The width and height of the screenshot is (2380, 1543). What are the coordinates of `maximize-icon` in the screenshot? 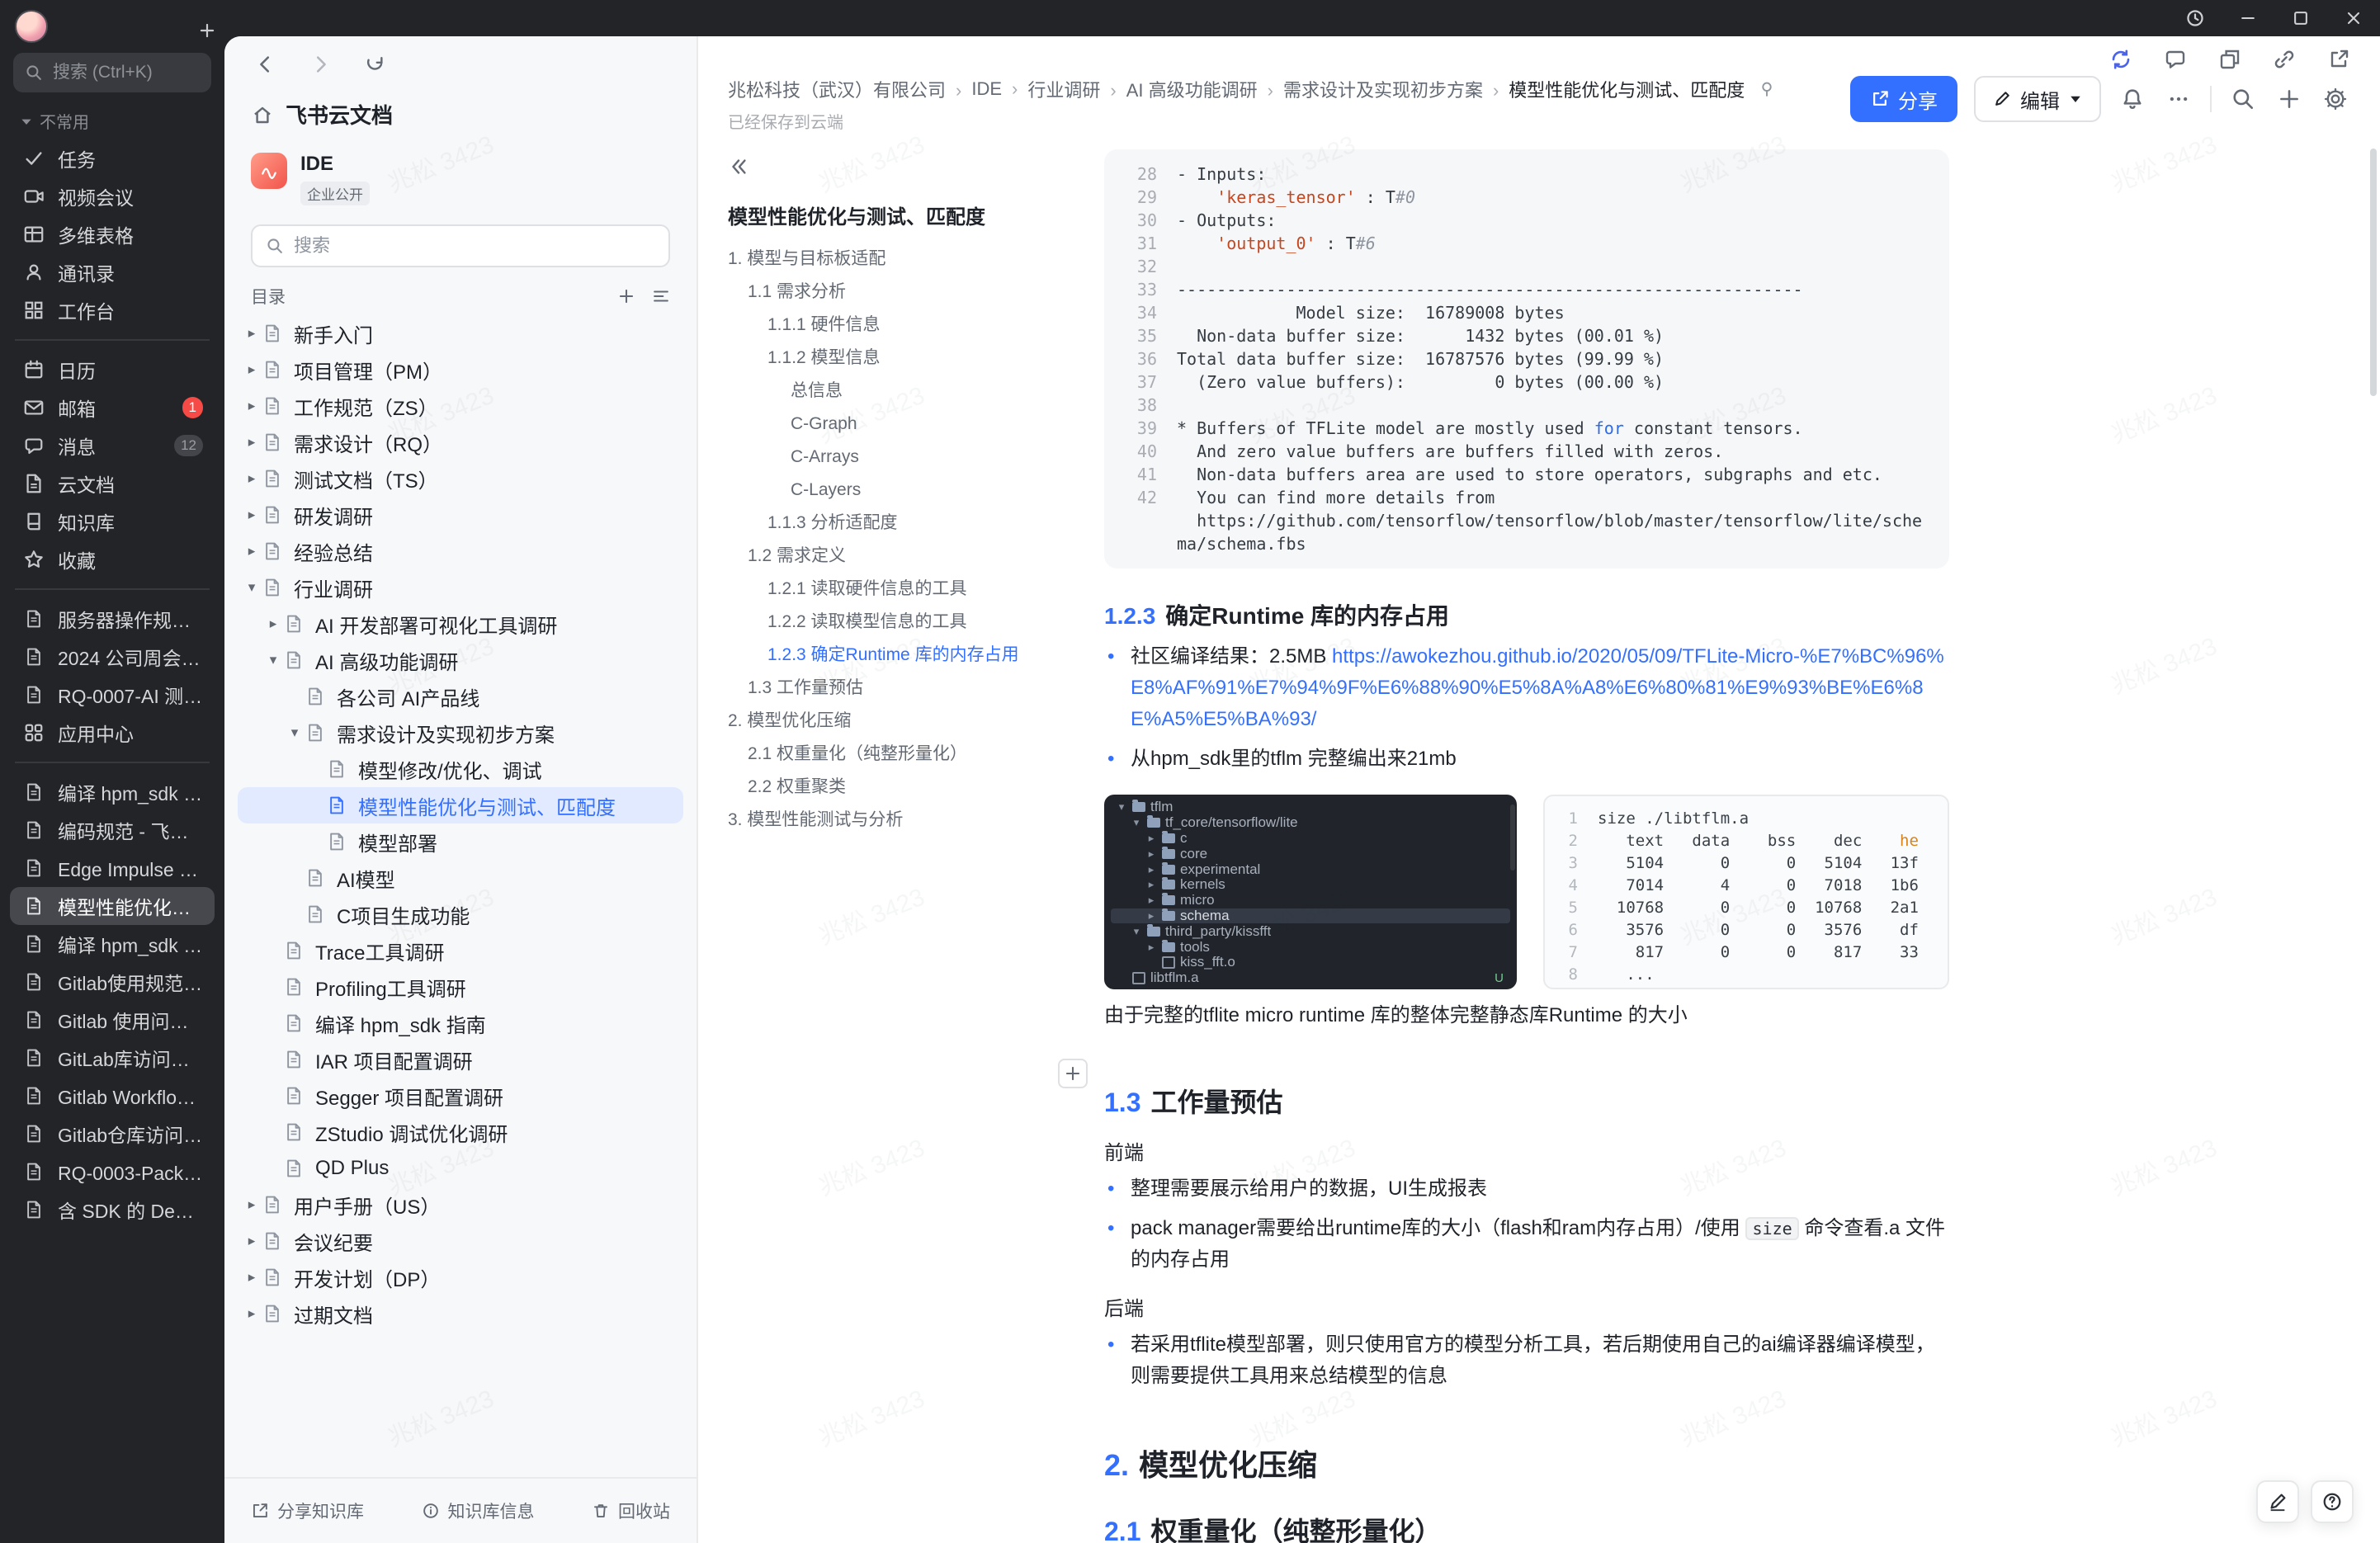 It's located at (2301, 18).